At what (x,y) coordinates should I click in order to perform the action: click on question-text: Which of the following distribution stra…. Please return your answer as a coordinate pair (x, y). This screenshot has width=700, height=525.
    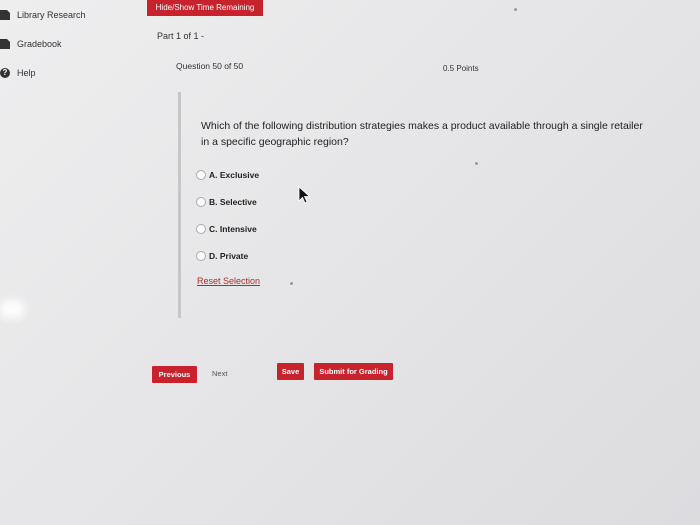
    Looking at the image, I should click on (422, 134).